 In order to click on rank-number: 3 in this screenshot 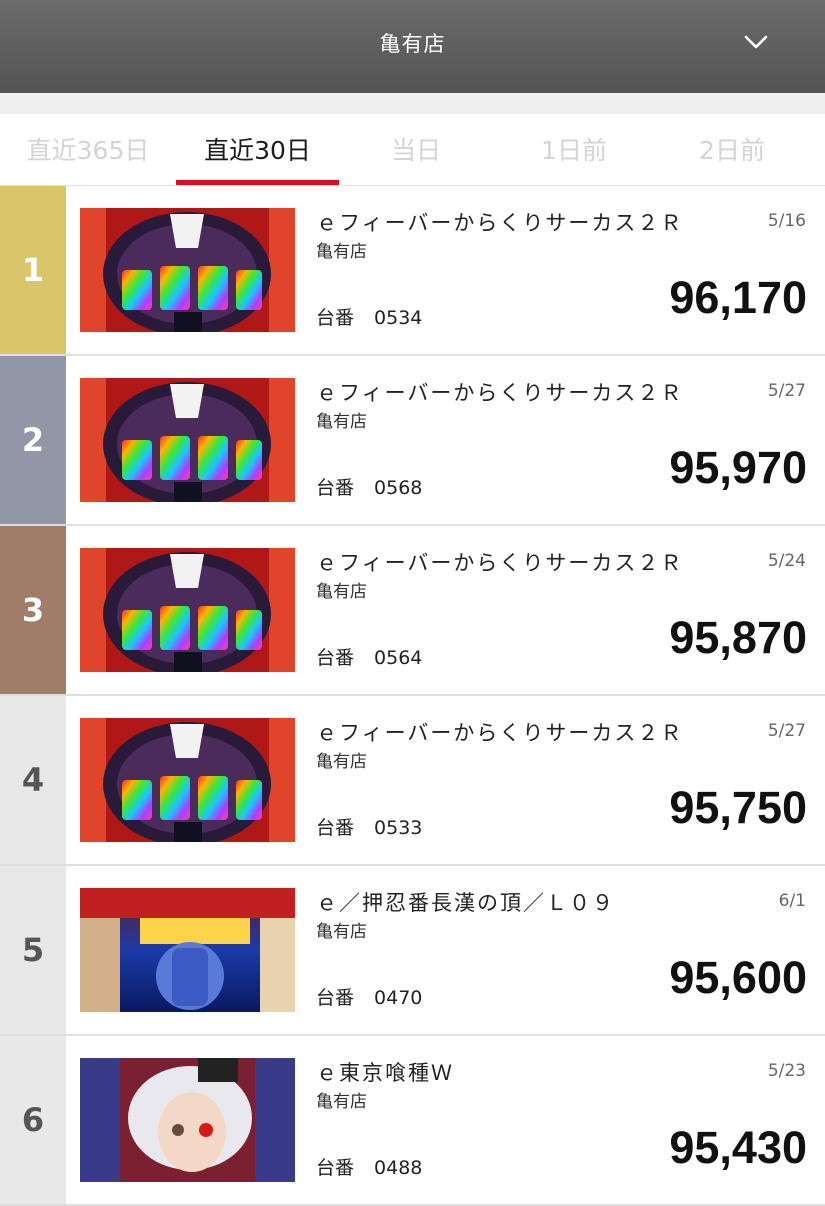, I will do `click(33, 610)`.